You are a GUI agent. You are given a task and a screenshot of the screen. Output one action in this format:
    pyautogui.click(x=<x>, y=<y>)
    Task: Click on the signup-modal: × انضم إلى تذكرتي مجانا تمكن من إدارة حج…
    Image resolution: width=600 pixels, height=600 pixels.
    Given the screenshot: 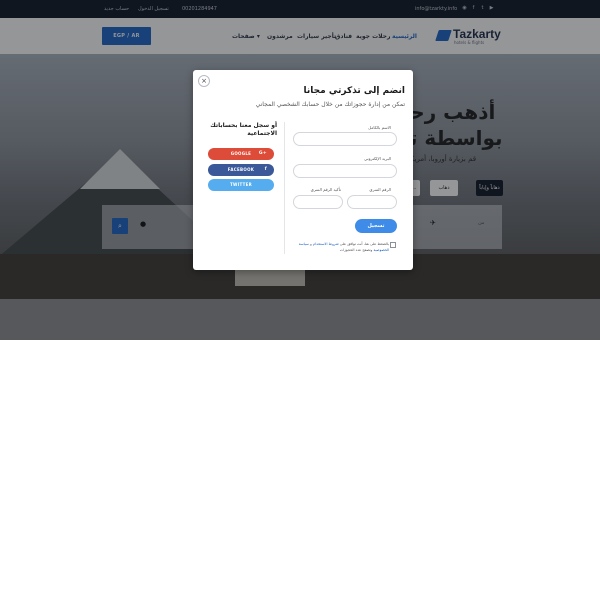 What is the action you would take?
    pyautogui.click(x=303, y=170)
    